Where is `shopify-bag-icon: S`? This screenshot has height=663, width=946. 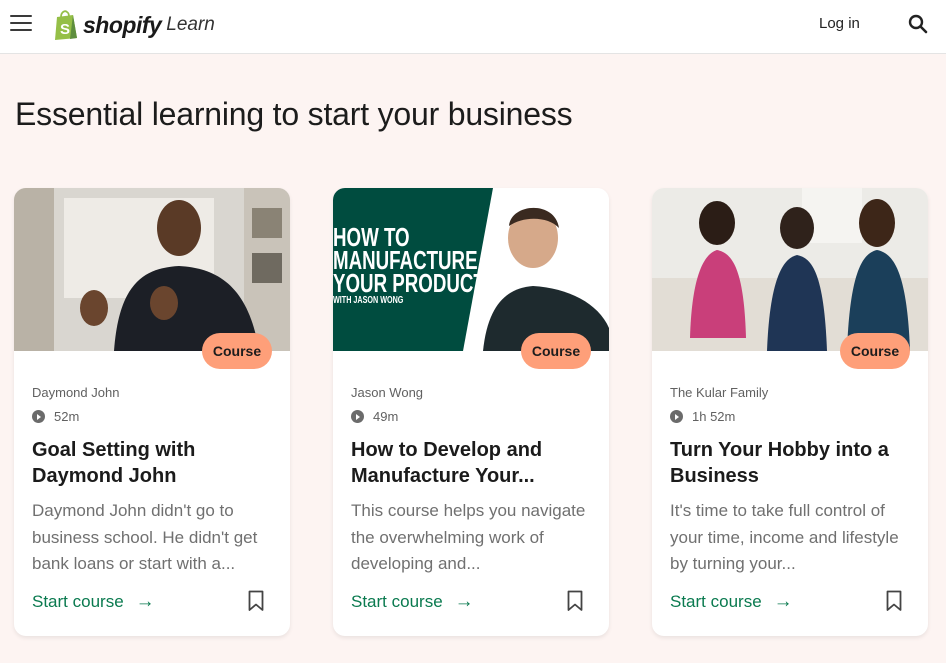
shopify-bag-icon: S is located at coordinates (66, 25).